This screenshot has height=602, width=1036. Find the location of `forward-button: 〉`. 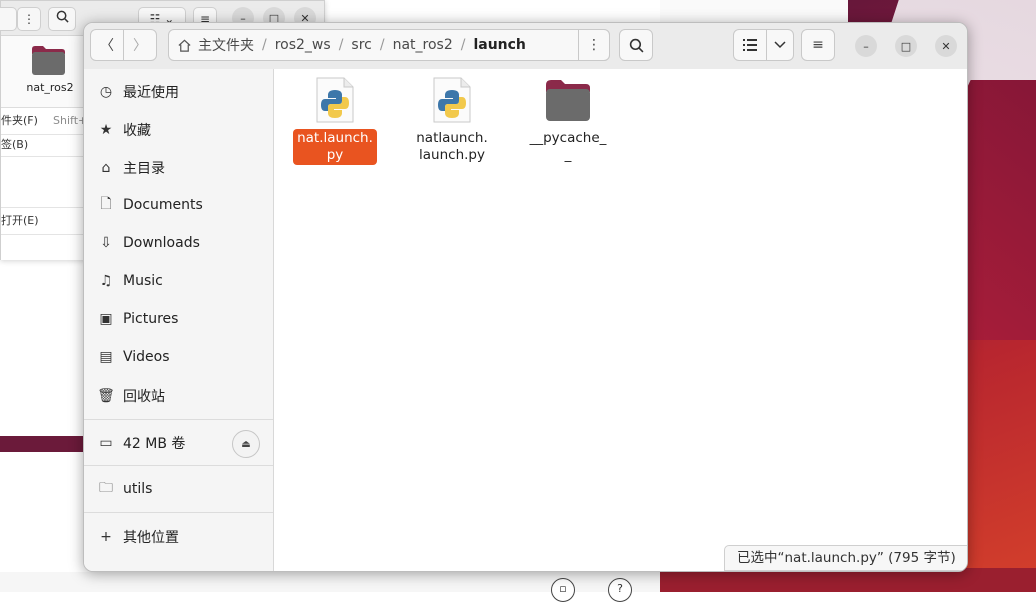

forward-button: 〉 is located at coordinates (140, 45).